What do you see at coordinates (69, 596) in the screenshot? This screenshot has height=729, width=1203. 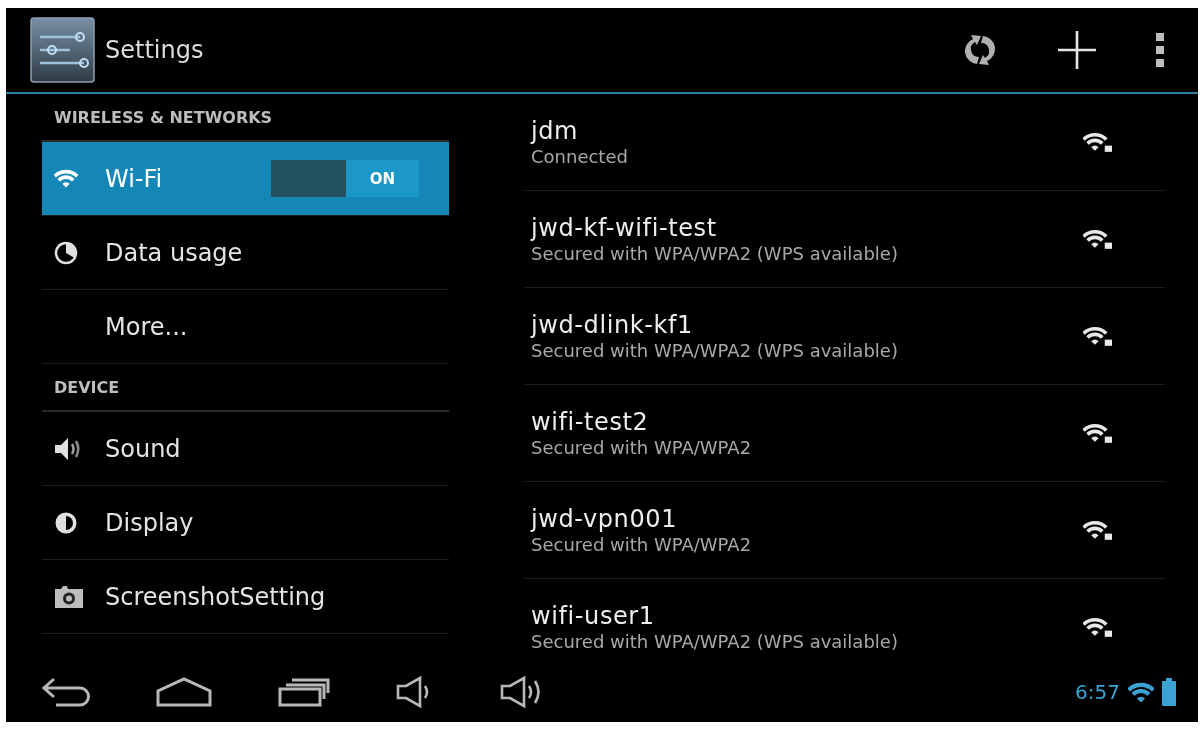 I see `camera-icon` at bounding box center [69, 596].